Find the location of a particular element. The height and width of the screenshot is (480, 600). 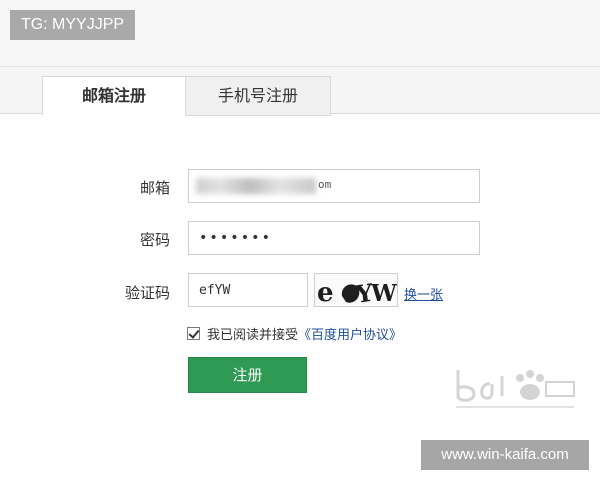

svg-text: e is located at coordinates (325, 292).